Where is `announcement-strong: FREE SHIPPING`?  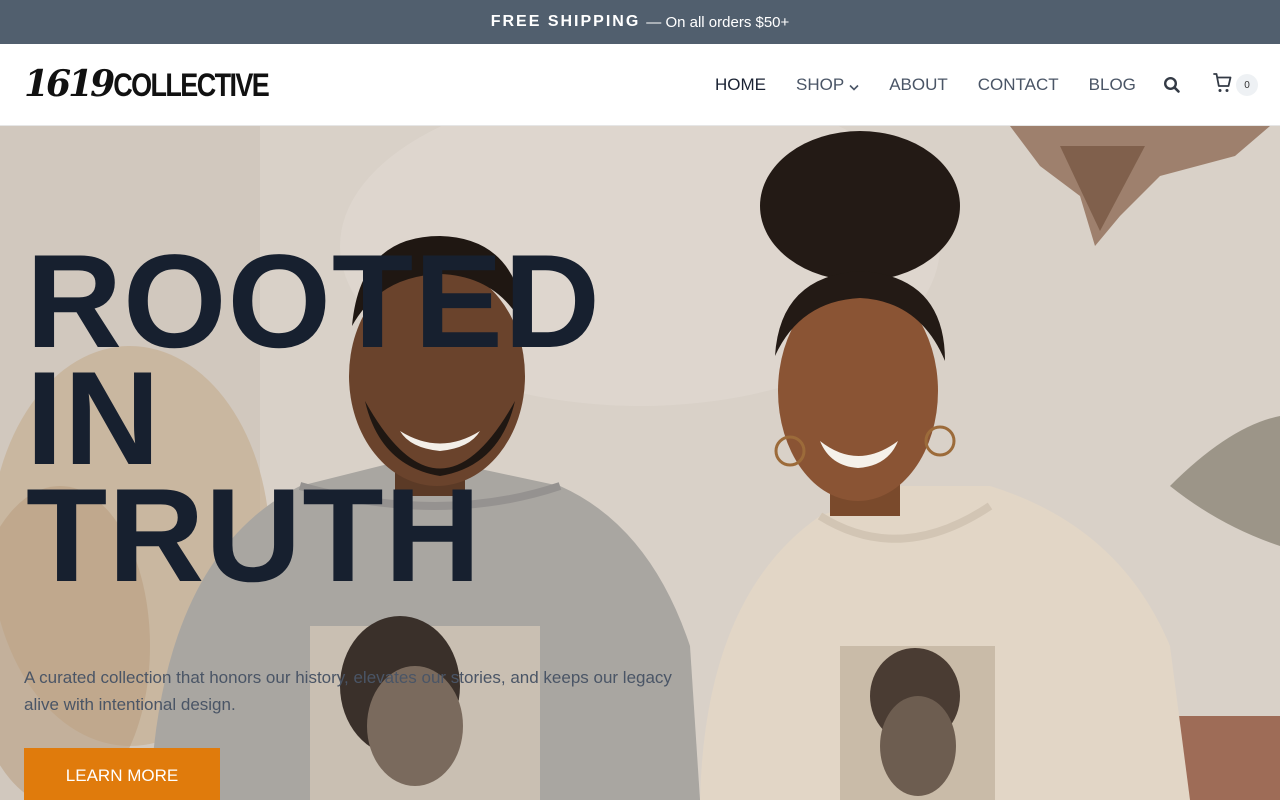
announcement-strong: FREE SHIPPING is located at coordinates (565, 21).